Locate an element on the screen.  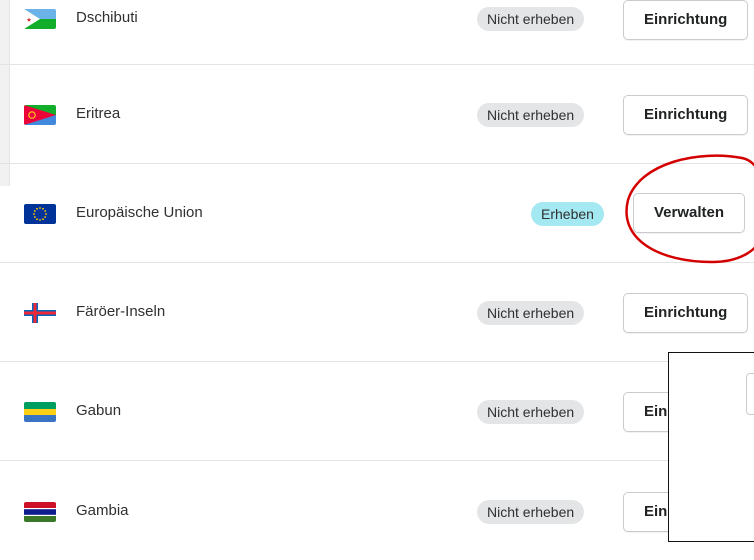
country-name: Gambia is located at coordinates (102, 510).